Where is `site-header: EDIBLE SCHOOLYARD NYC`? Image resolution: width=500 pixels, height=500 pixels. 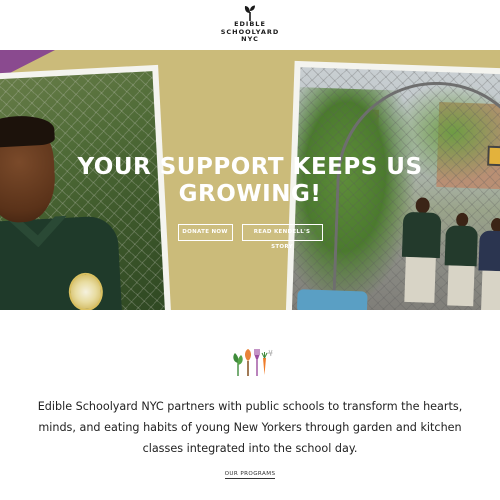
site-header: EDIBLE SCHOOLYARD NYC is located at coordinates (250, 25).